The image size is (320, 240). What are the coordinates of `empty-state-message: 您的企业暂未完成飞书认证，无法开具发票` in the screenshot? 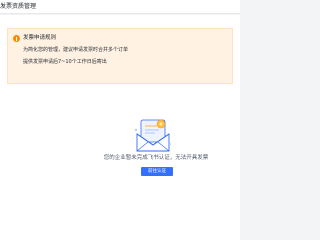 It's located at (156, 158).